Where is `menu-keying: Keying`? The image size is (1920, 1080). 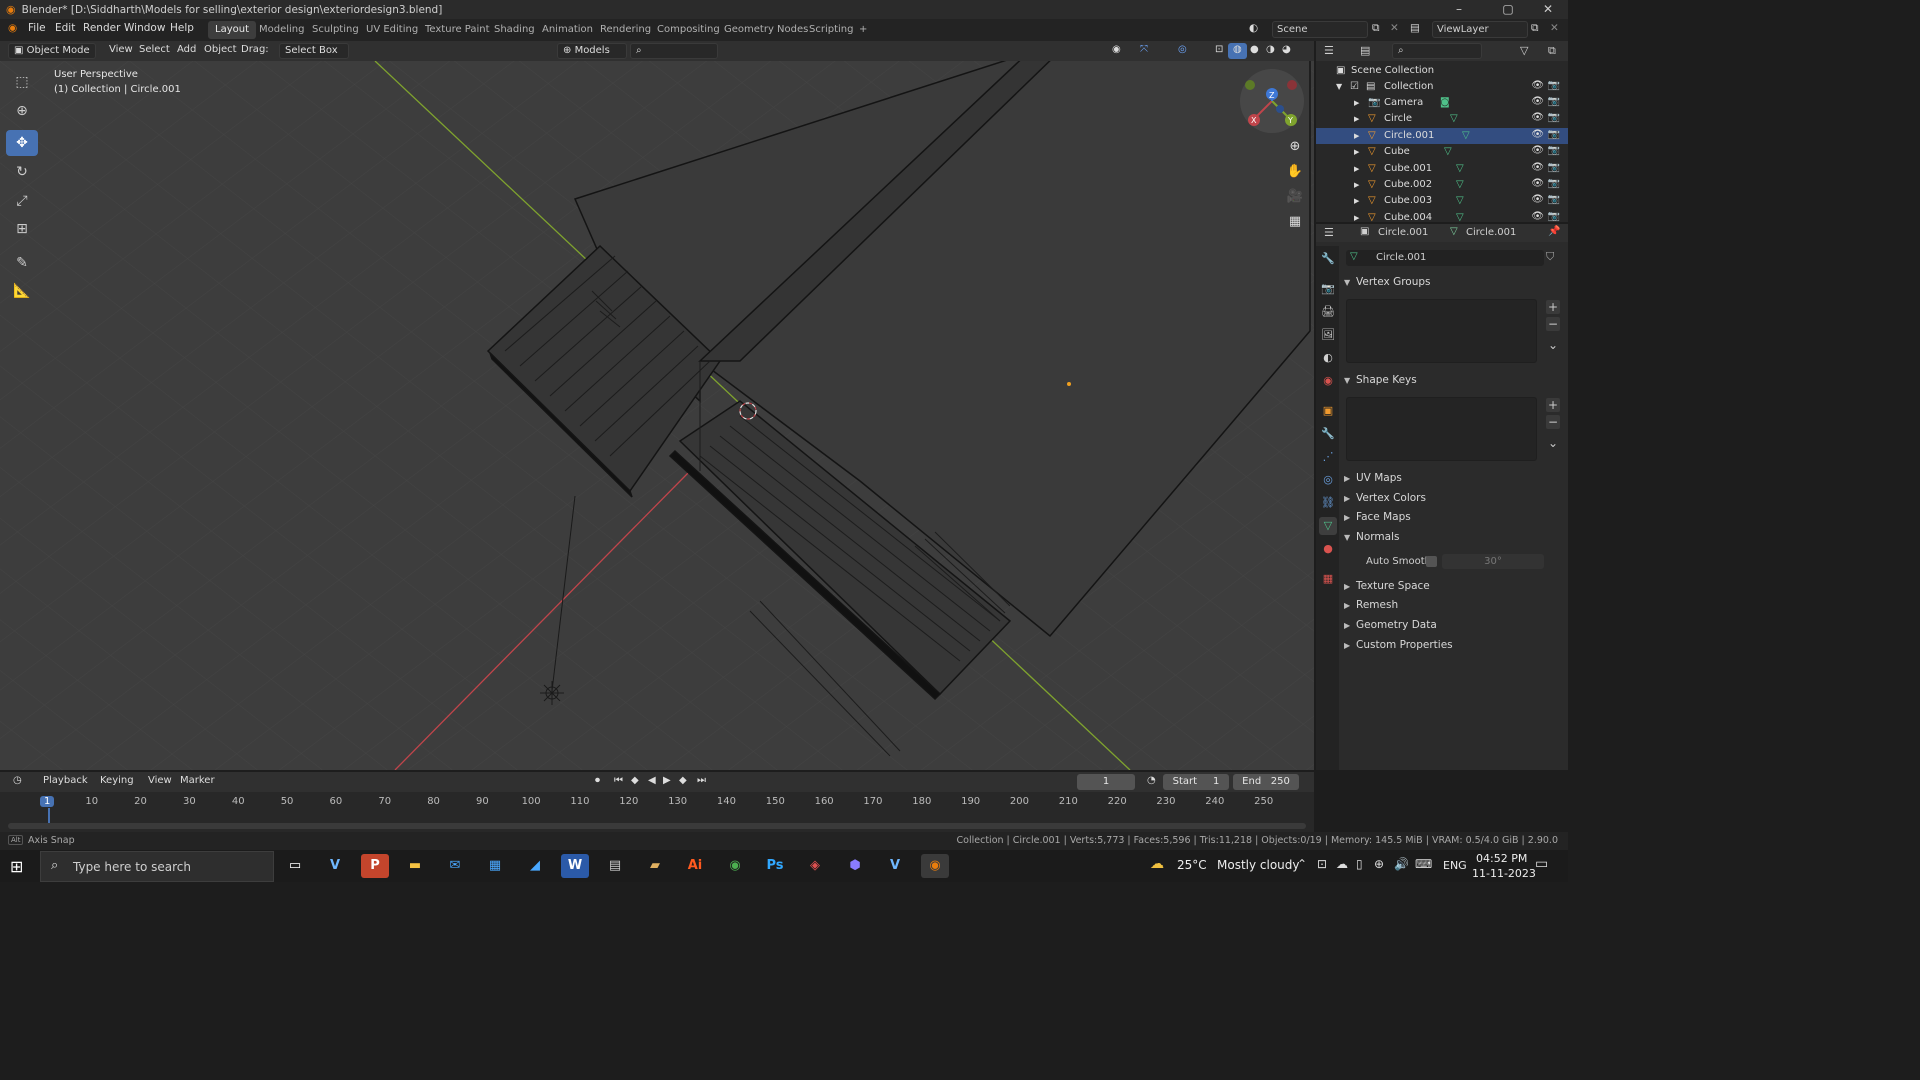 menu-keying: Keying is located at coordinates (117, 782).